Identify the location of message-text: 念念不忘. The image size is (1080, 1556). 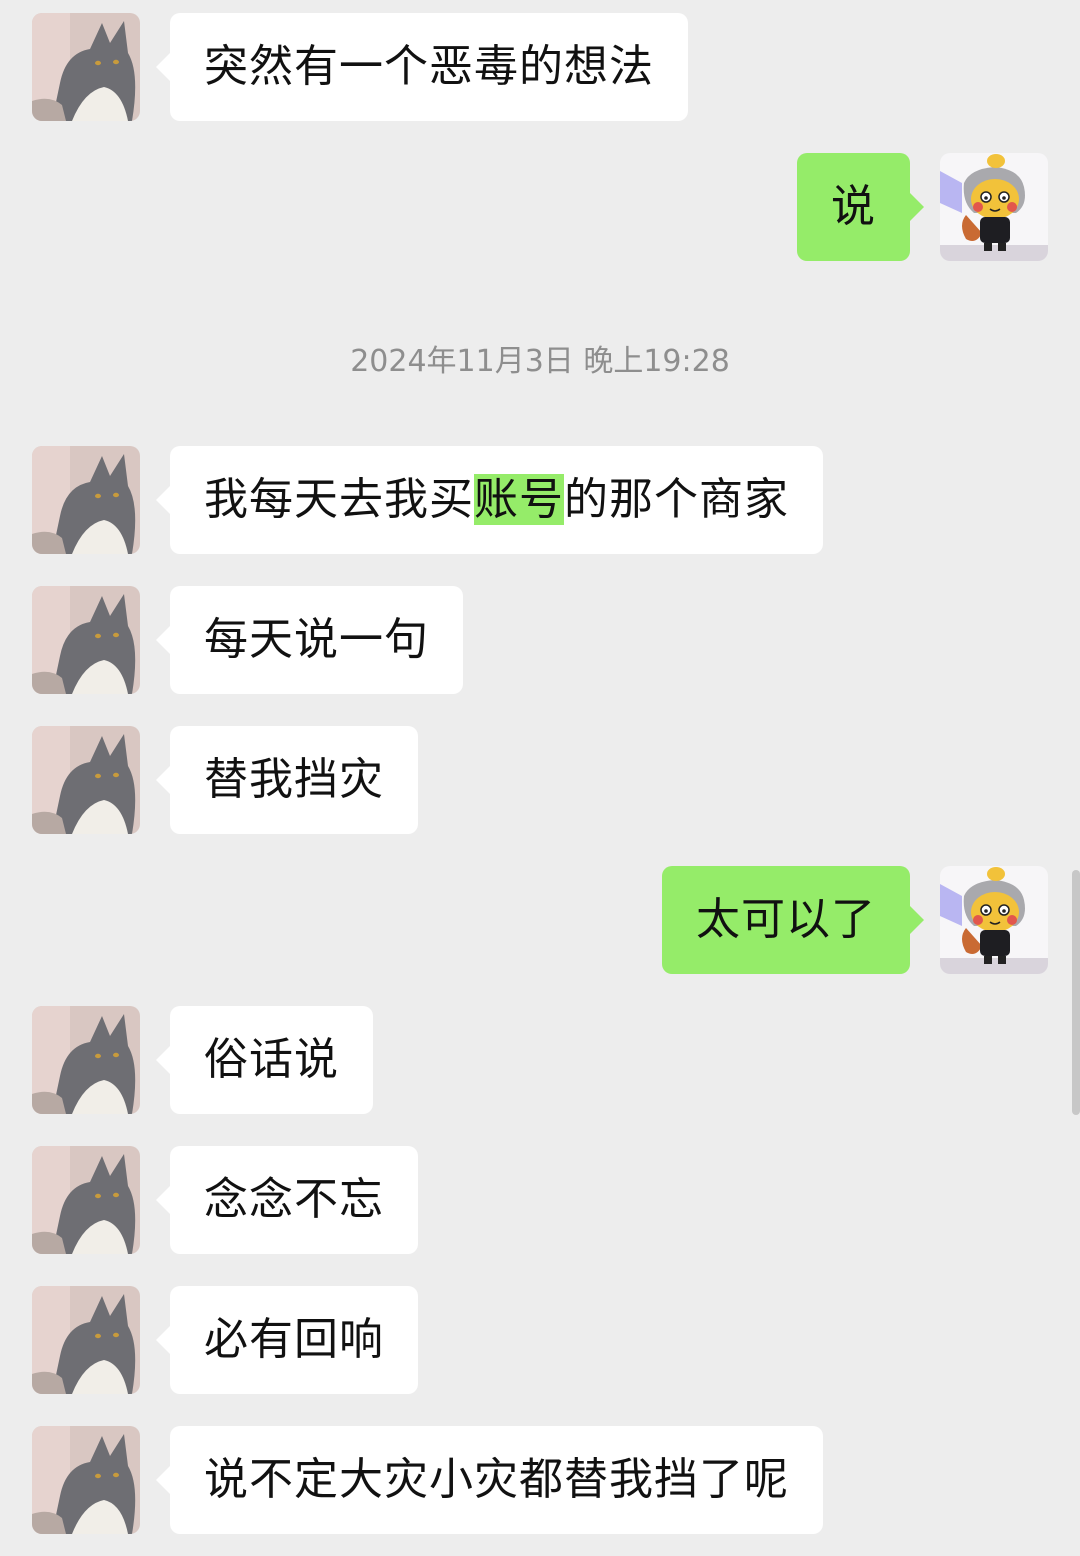
(294, 1199).